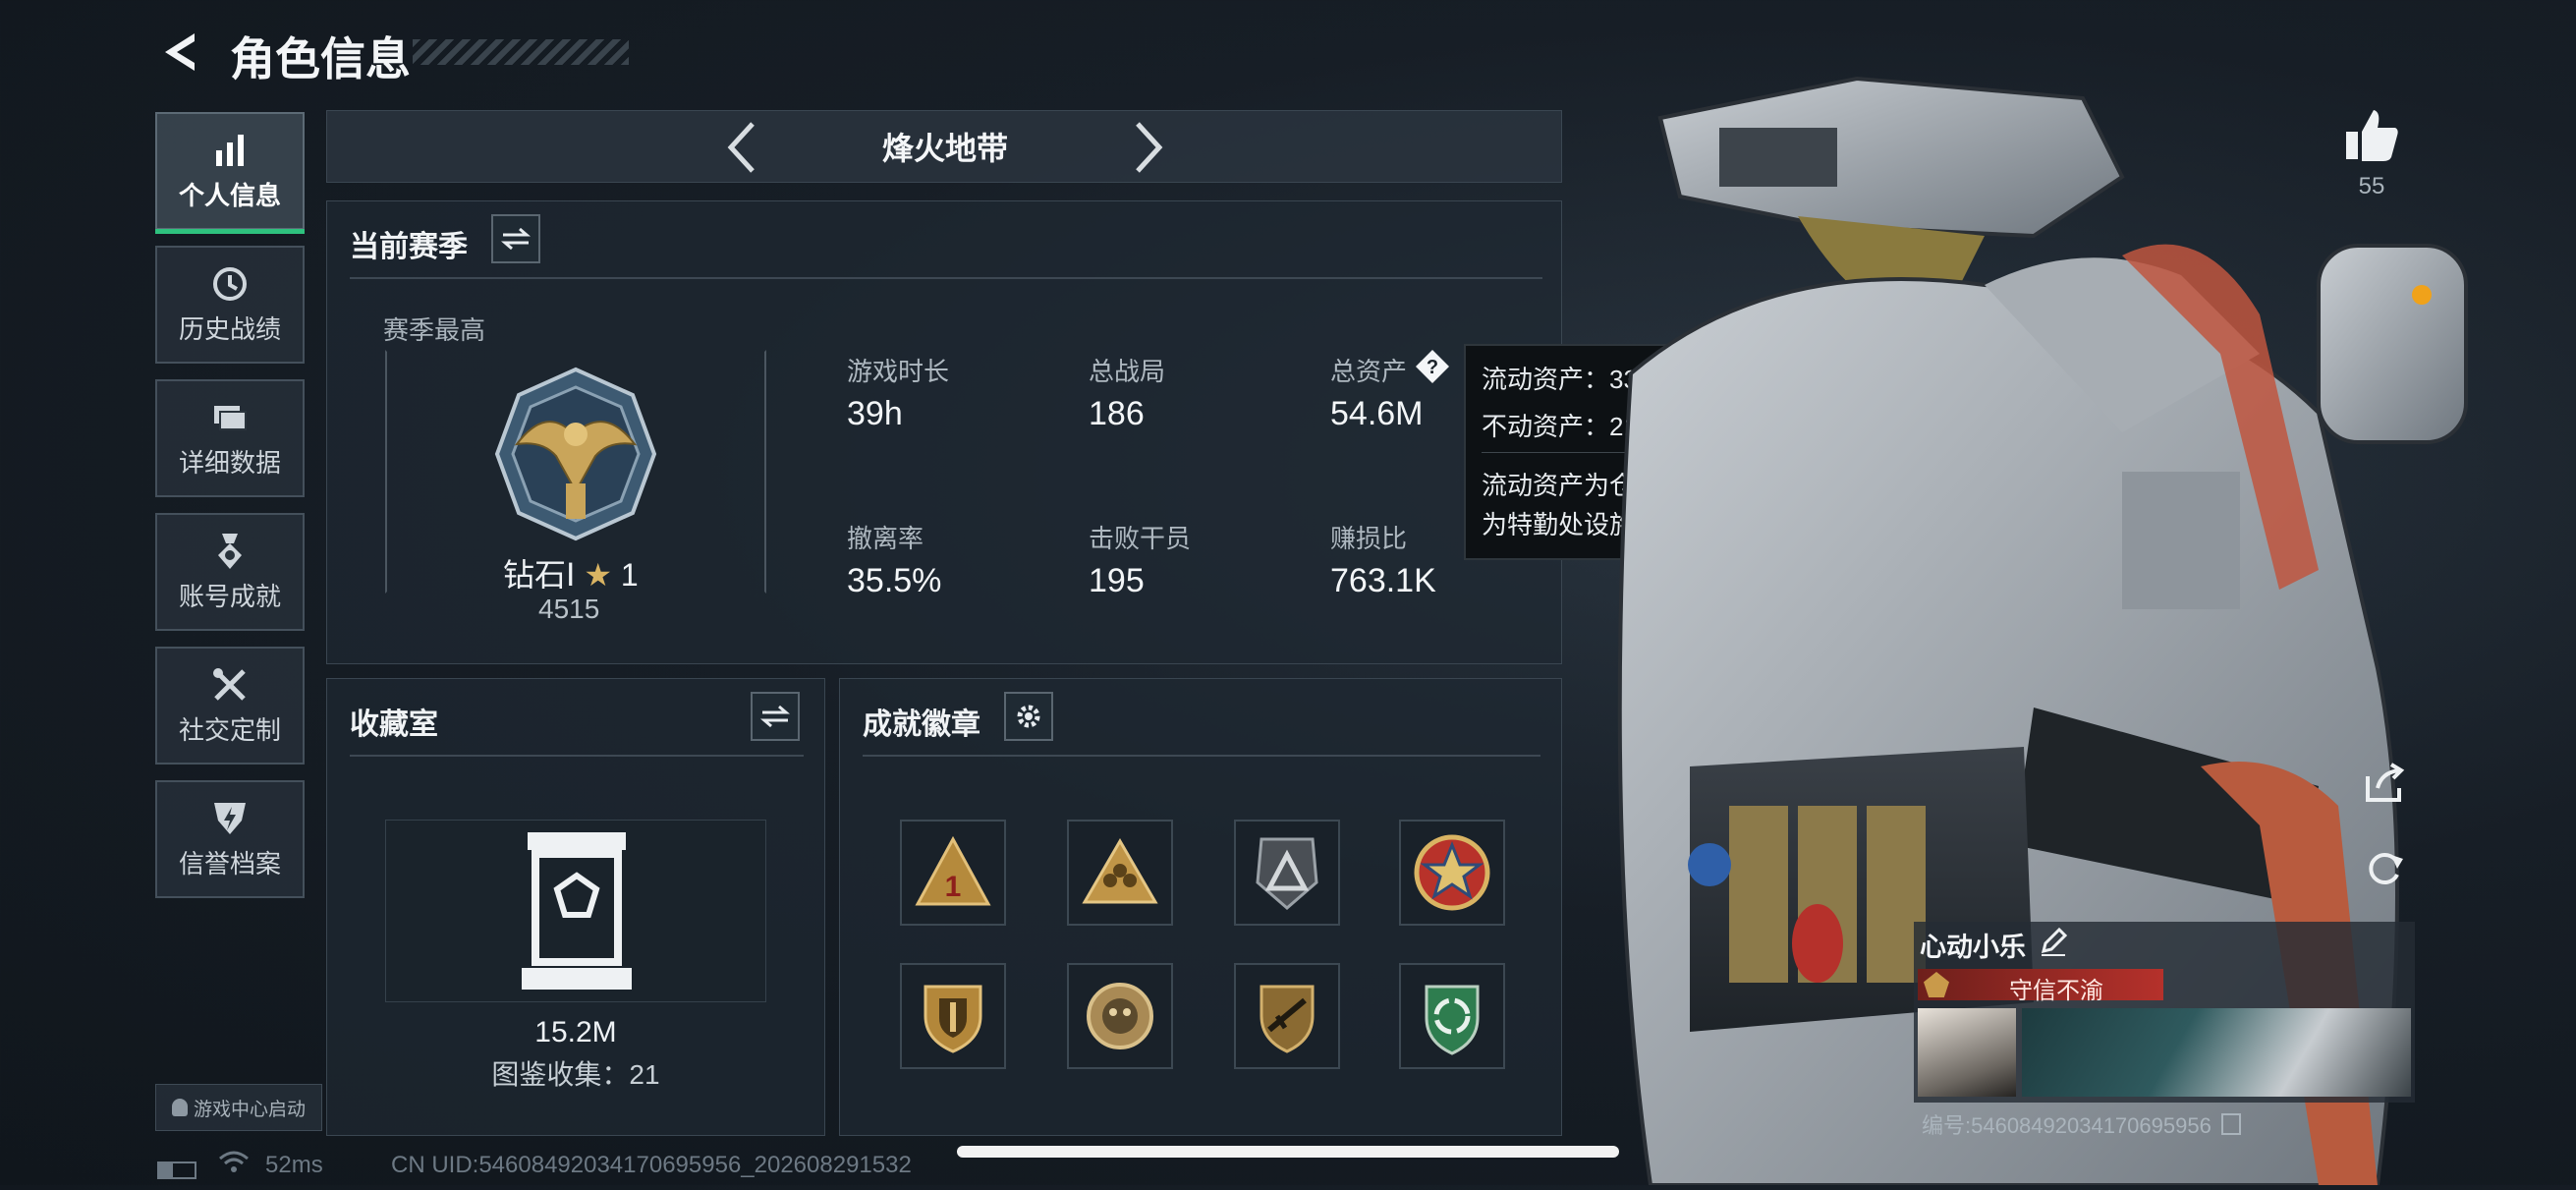 Image resolution: width=2576 pixels, height=1190 pixels. Describe the element at coordinates (230, 173) in the screenshot. I see `nav-personal-info: 个人信息` at that location.